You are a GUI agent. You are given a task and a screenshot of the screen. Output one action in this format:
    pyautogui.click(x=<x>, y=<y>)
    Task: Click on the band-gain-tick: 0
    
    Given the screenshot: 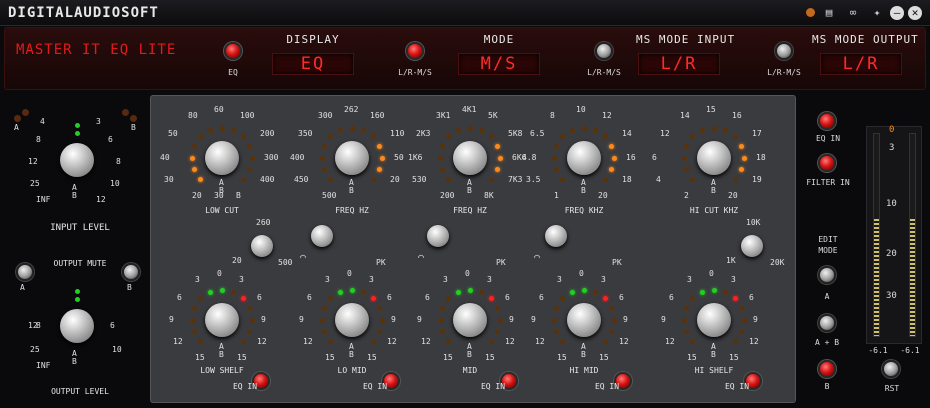 What is the action you would take?
    pyautogui.click(x=467, y=273)
    